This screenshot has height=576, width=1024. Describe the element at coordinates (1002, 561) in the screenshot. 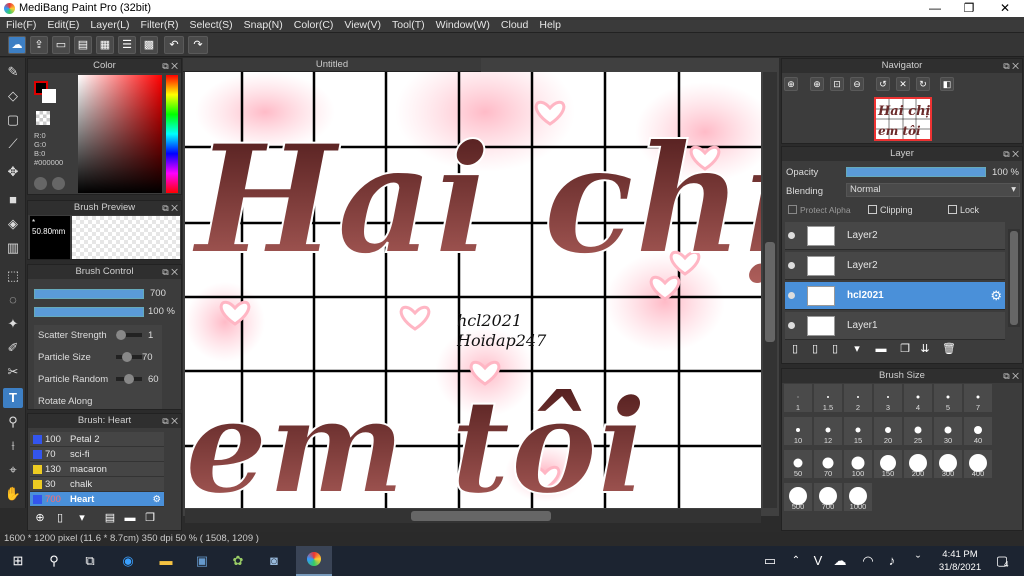

I see `notification-icon: ▢` at that location.